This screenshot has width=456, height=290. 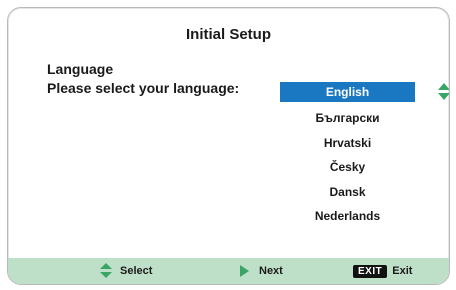 I want to click on footer-select: Select, so click(x=126, y=271).